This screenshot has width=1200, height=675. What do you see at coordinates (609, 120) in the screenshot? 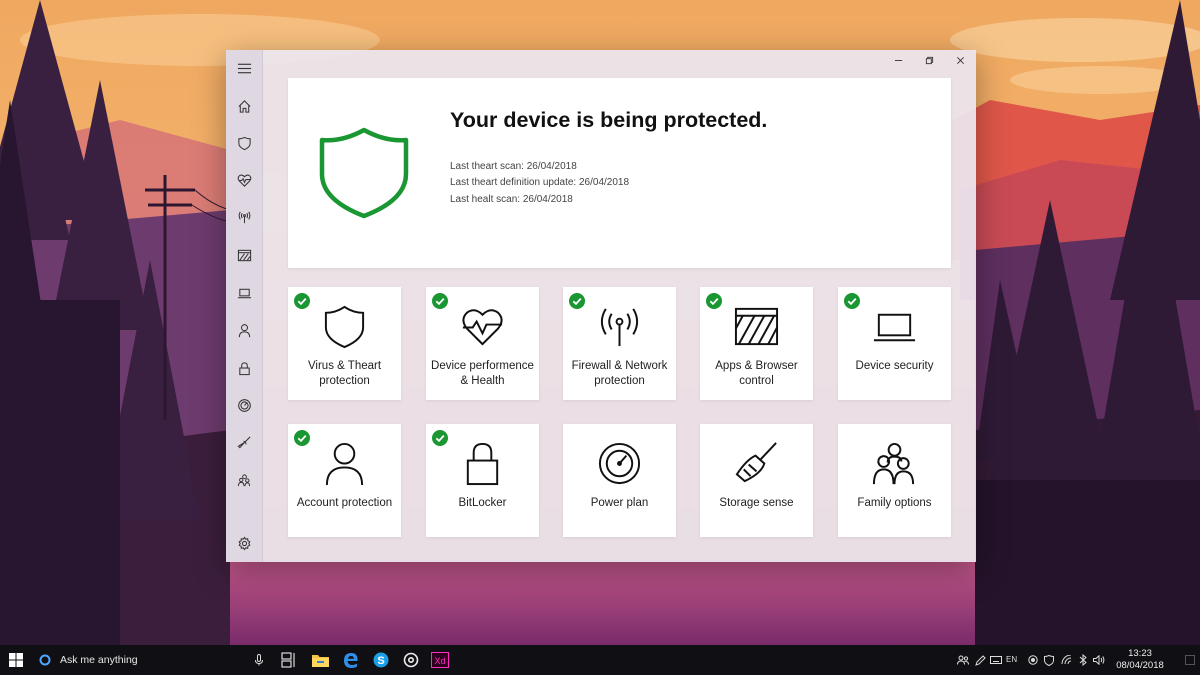
I see `page-title: Your device is being protected.` at bounding box center [609, 120].